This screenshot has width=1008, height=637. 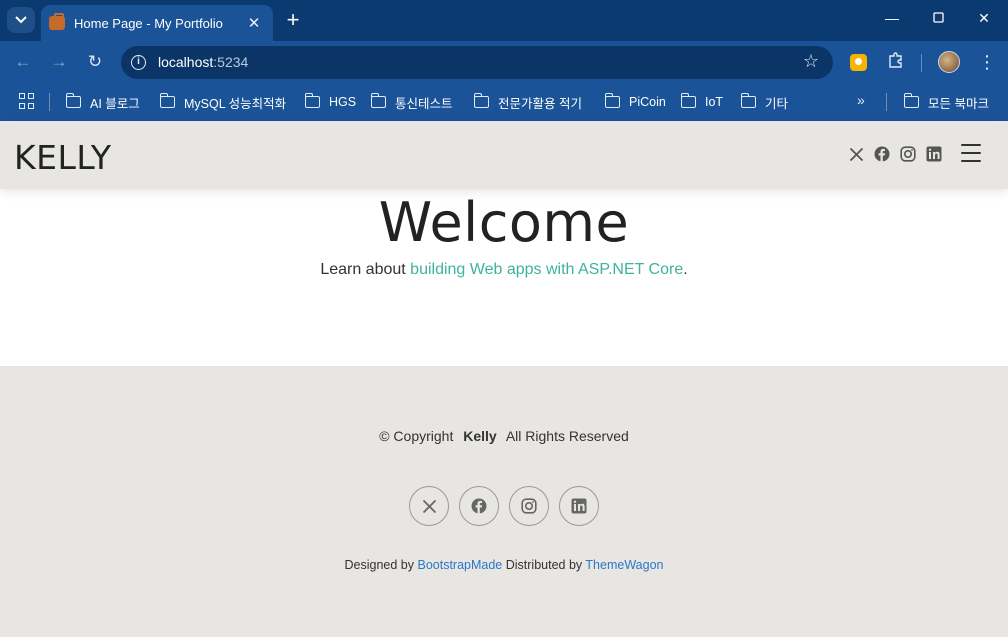 I want to click on footer-instagram-link, so click(x=529, y=506).